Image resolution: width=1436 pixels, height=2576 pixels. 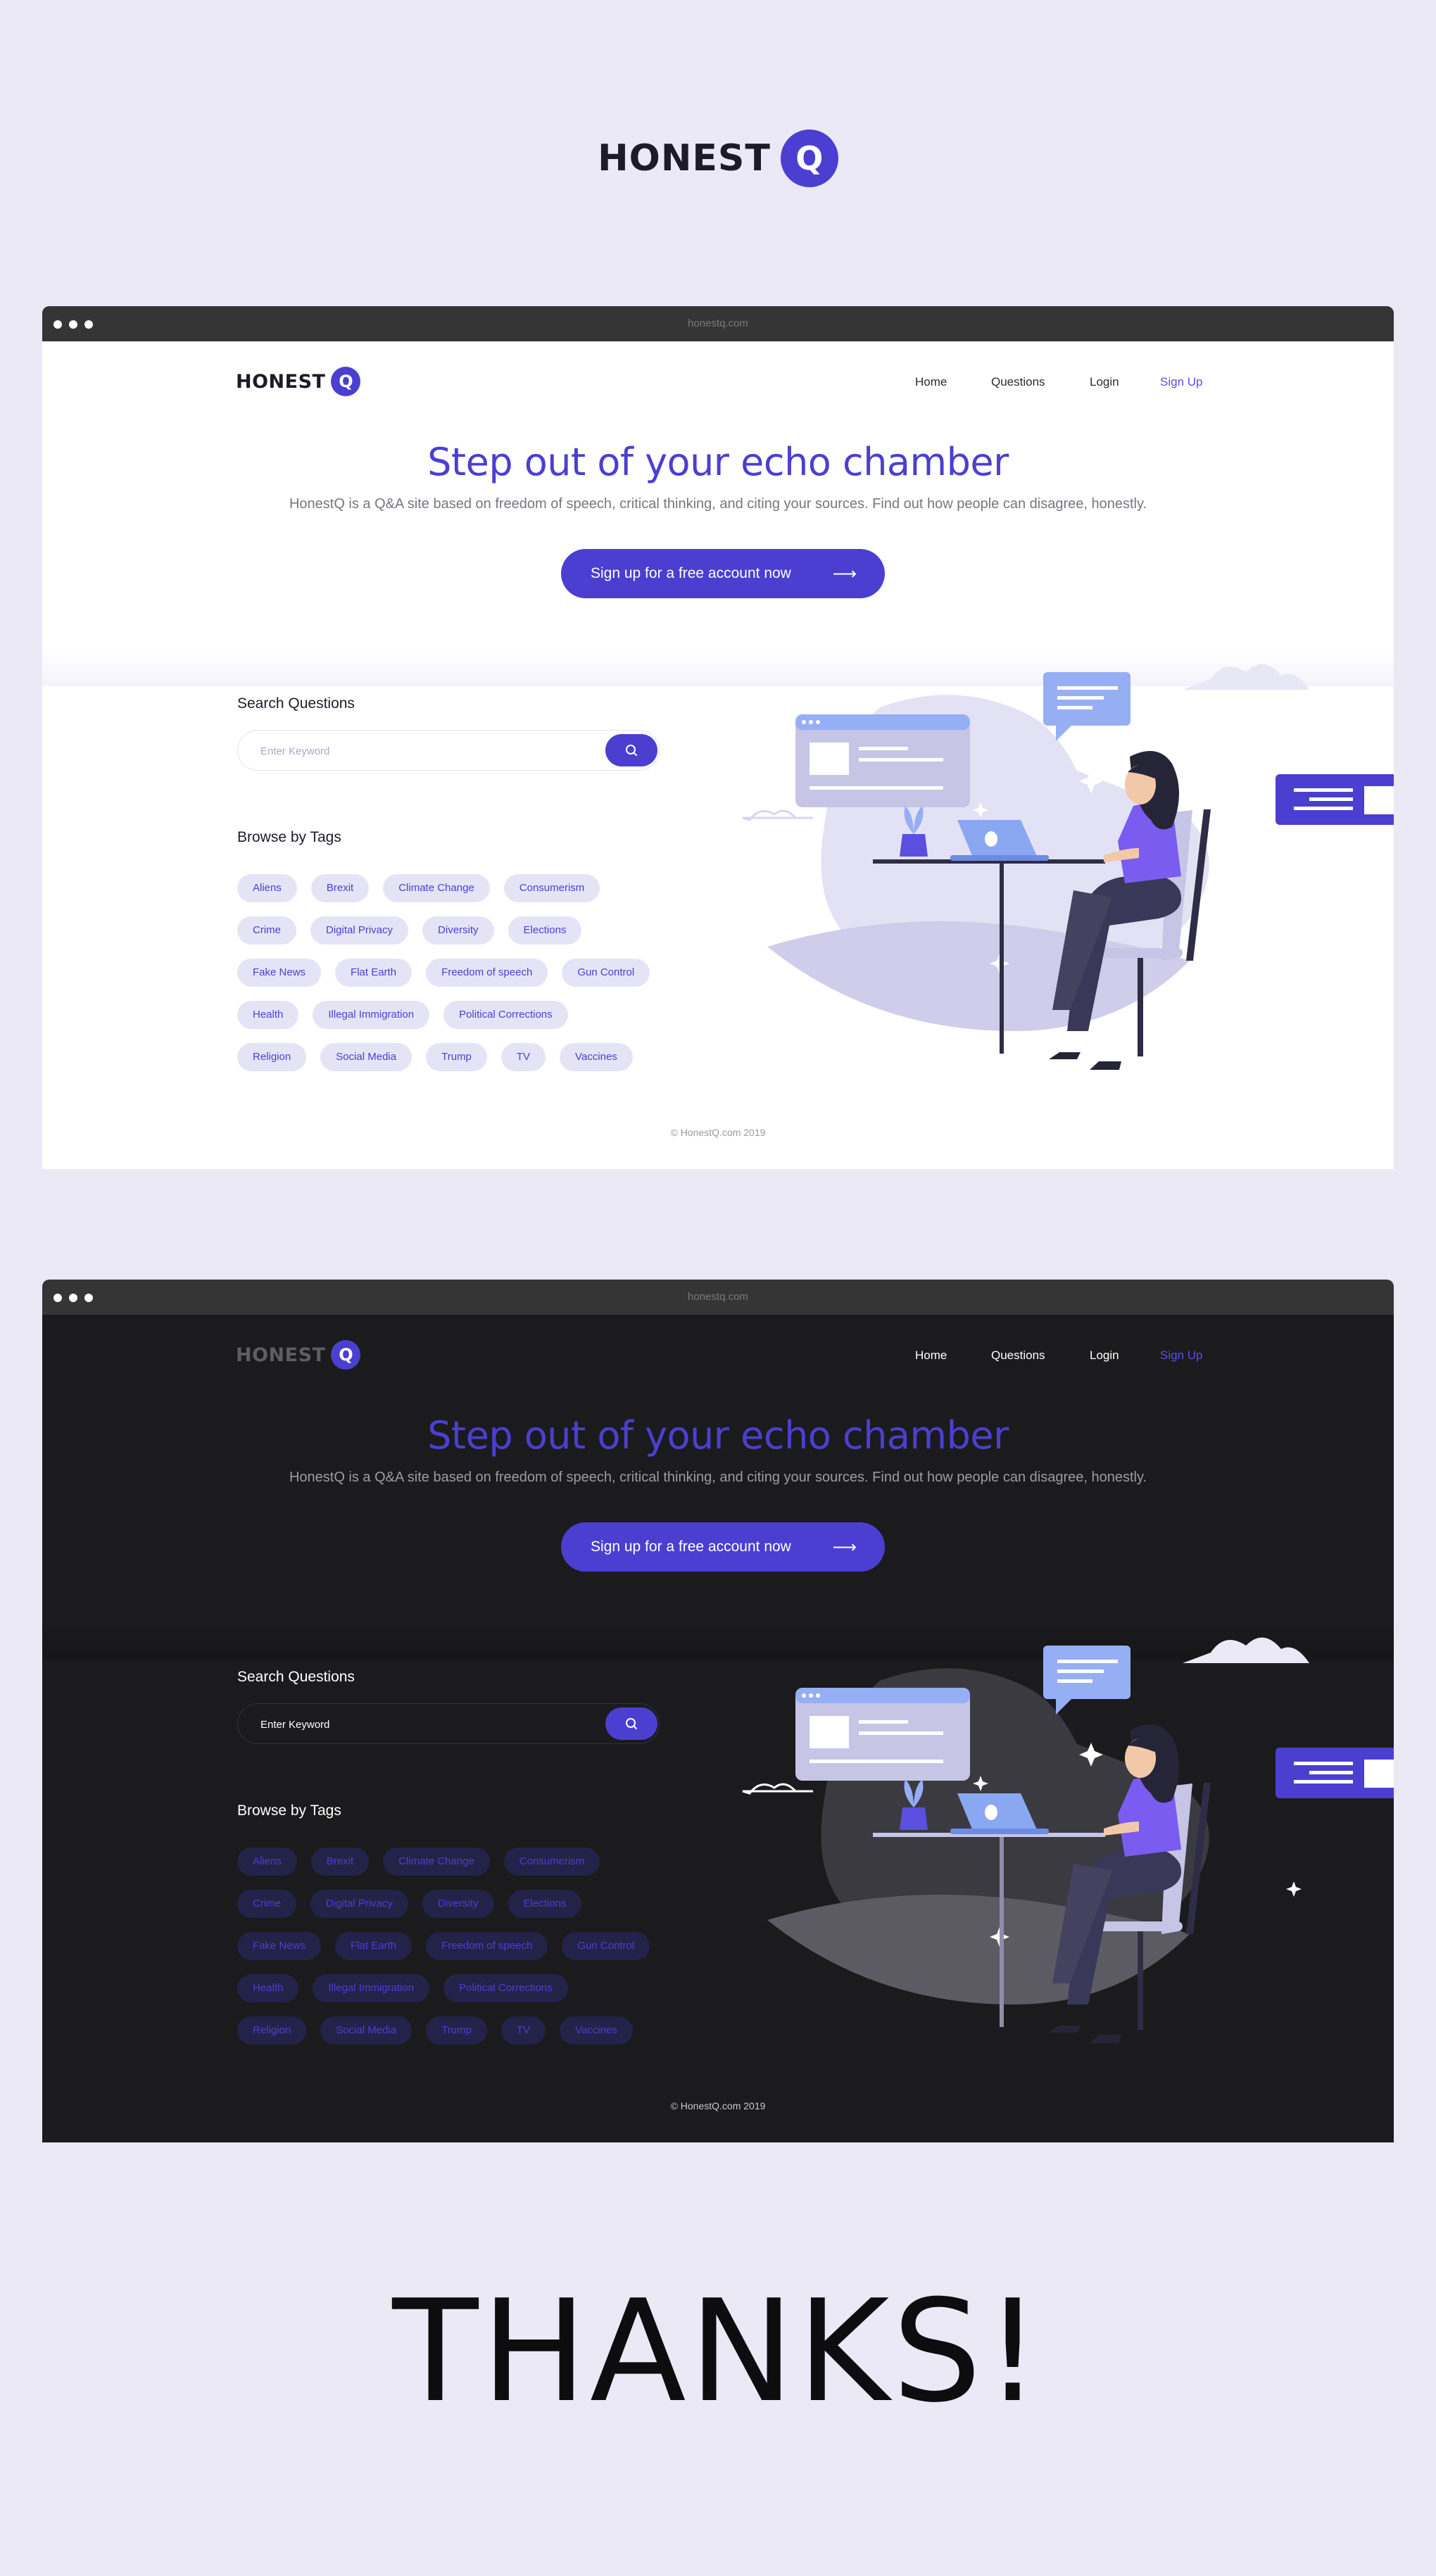 I want to click on brand-header: HONEST Q, so click(x=718, y=158).